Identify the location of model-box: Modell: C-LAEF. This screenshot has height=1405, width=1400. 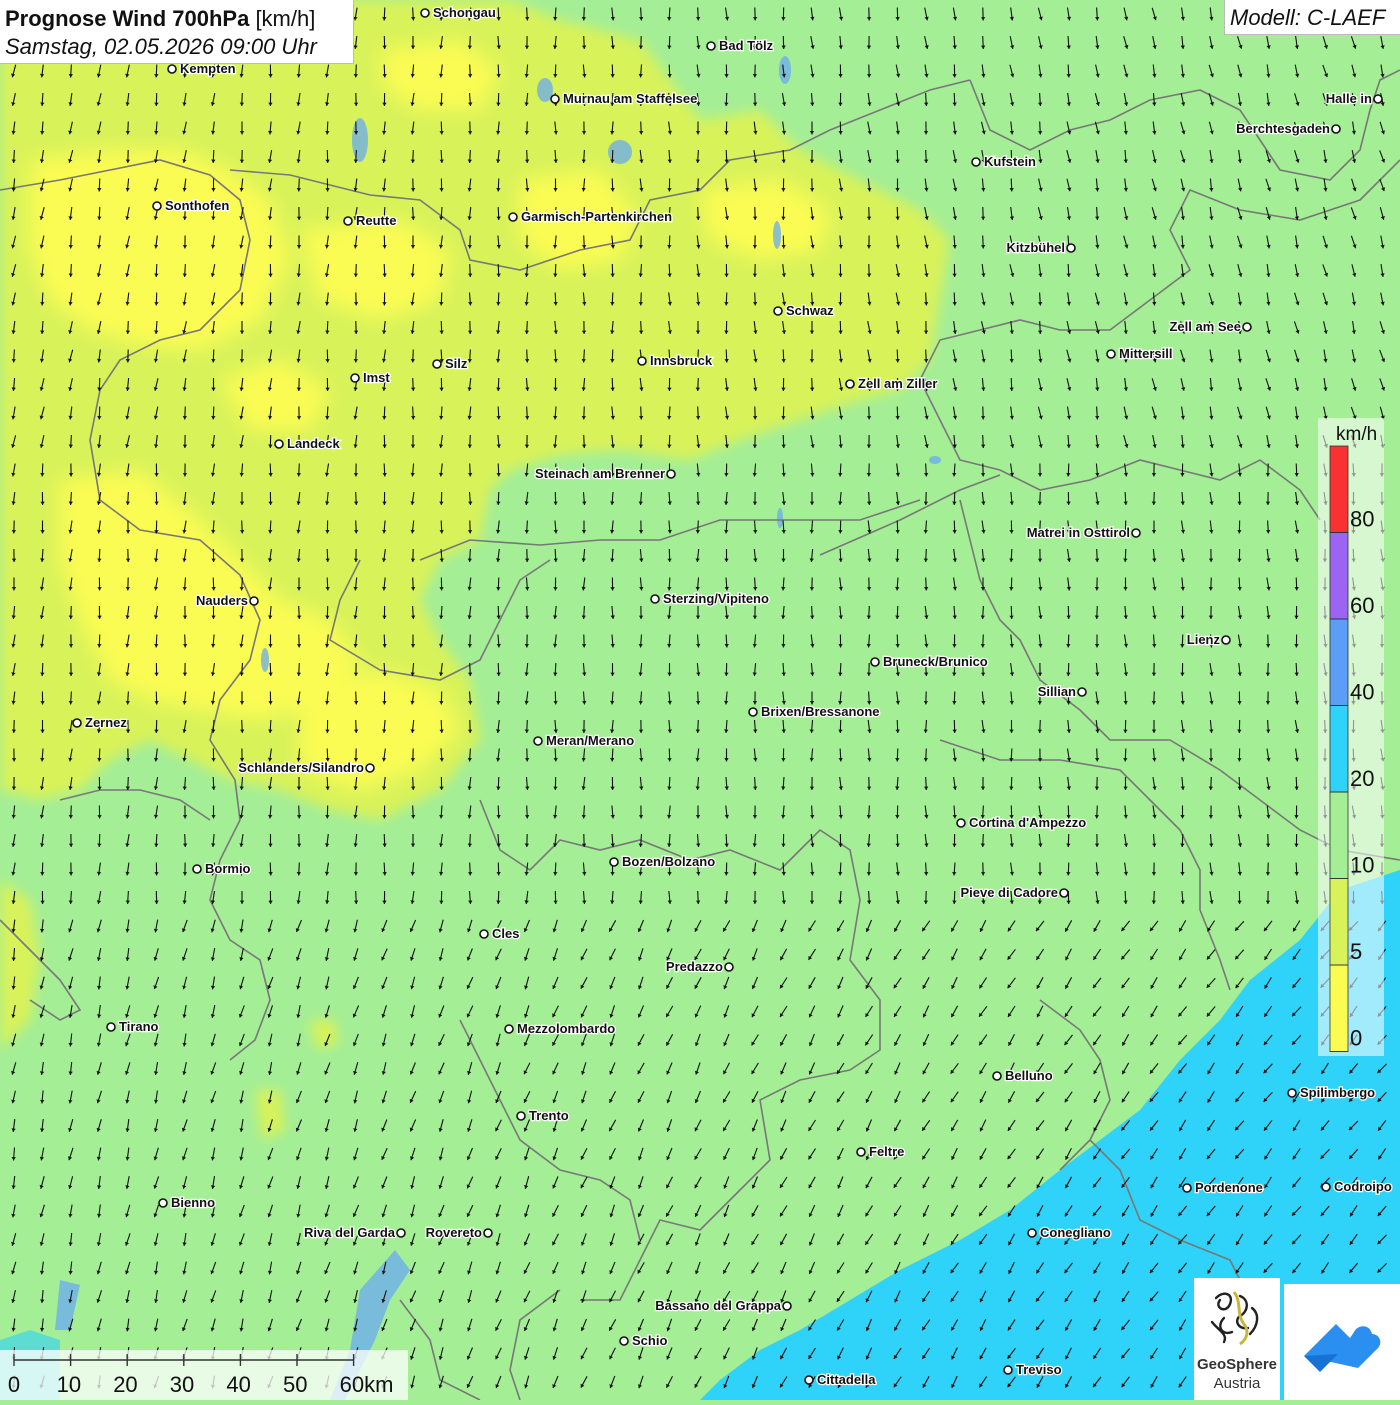
(1312, 17).